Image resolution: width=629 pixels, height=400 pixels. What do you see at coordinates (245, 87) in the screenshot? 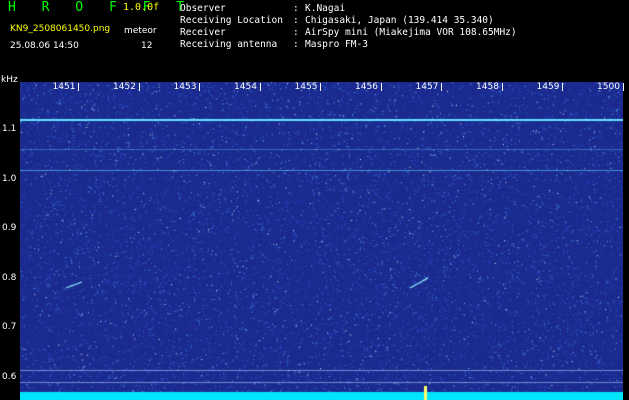
I see `x-tick-label: 1454` at bounding box center [245, 87].